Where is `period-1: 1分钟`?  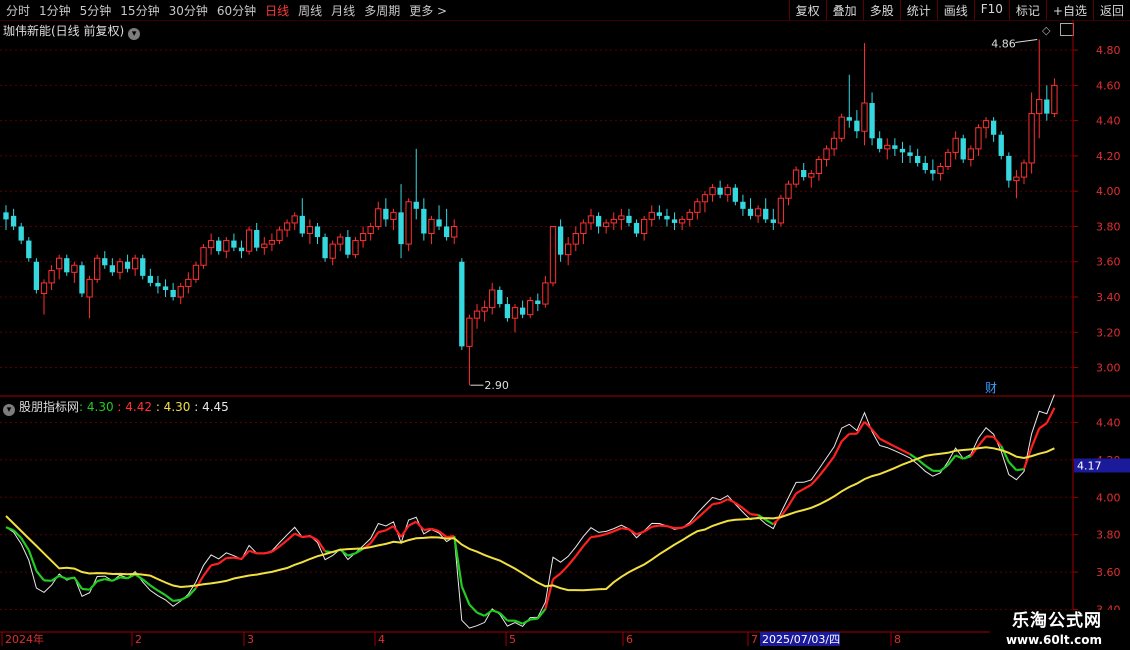 period-1: 1分钟 is located at coordinates (55, 10).